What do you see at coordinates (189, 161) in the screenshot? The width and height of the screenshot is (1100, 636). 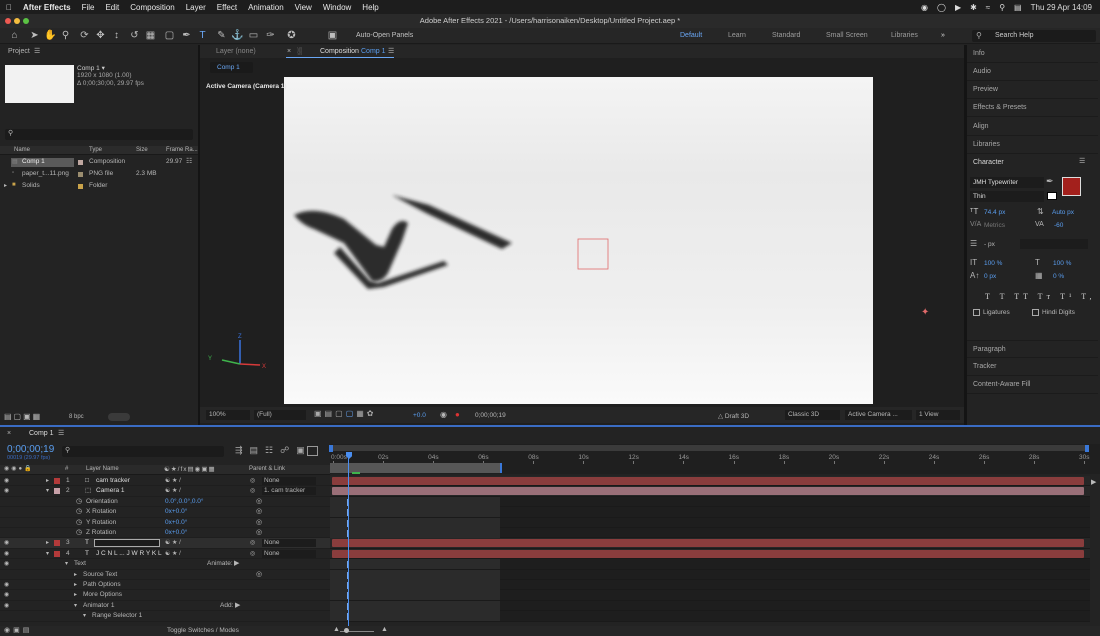 I see `flowchart-icon: ☷` at bounding box center [189, 161].